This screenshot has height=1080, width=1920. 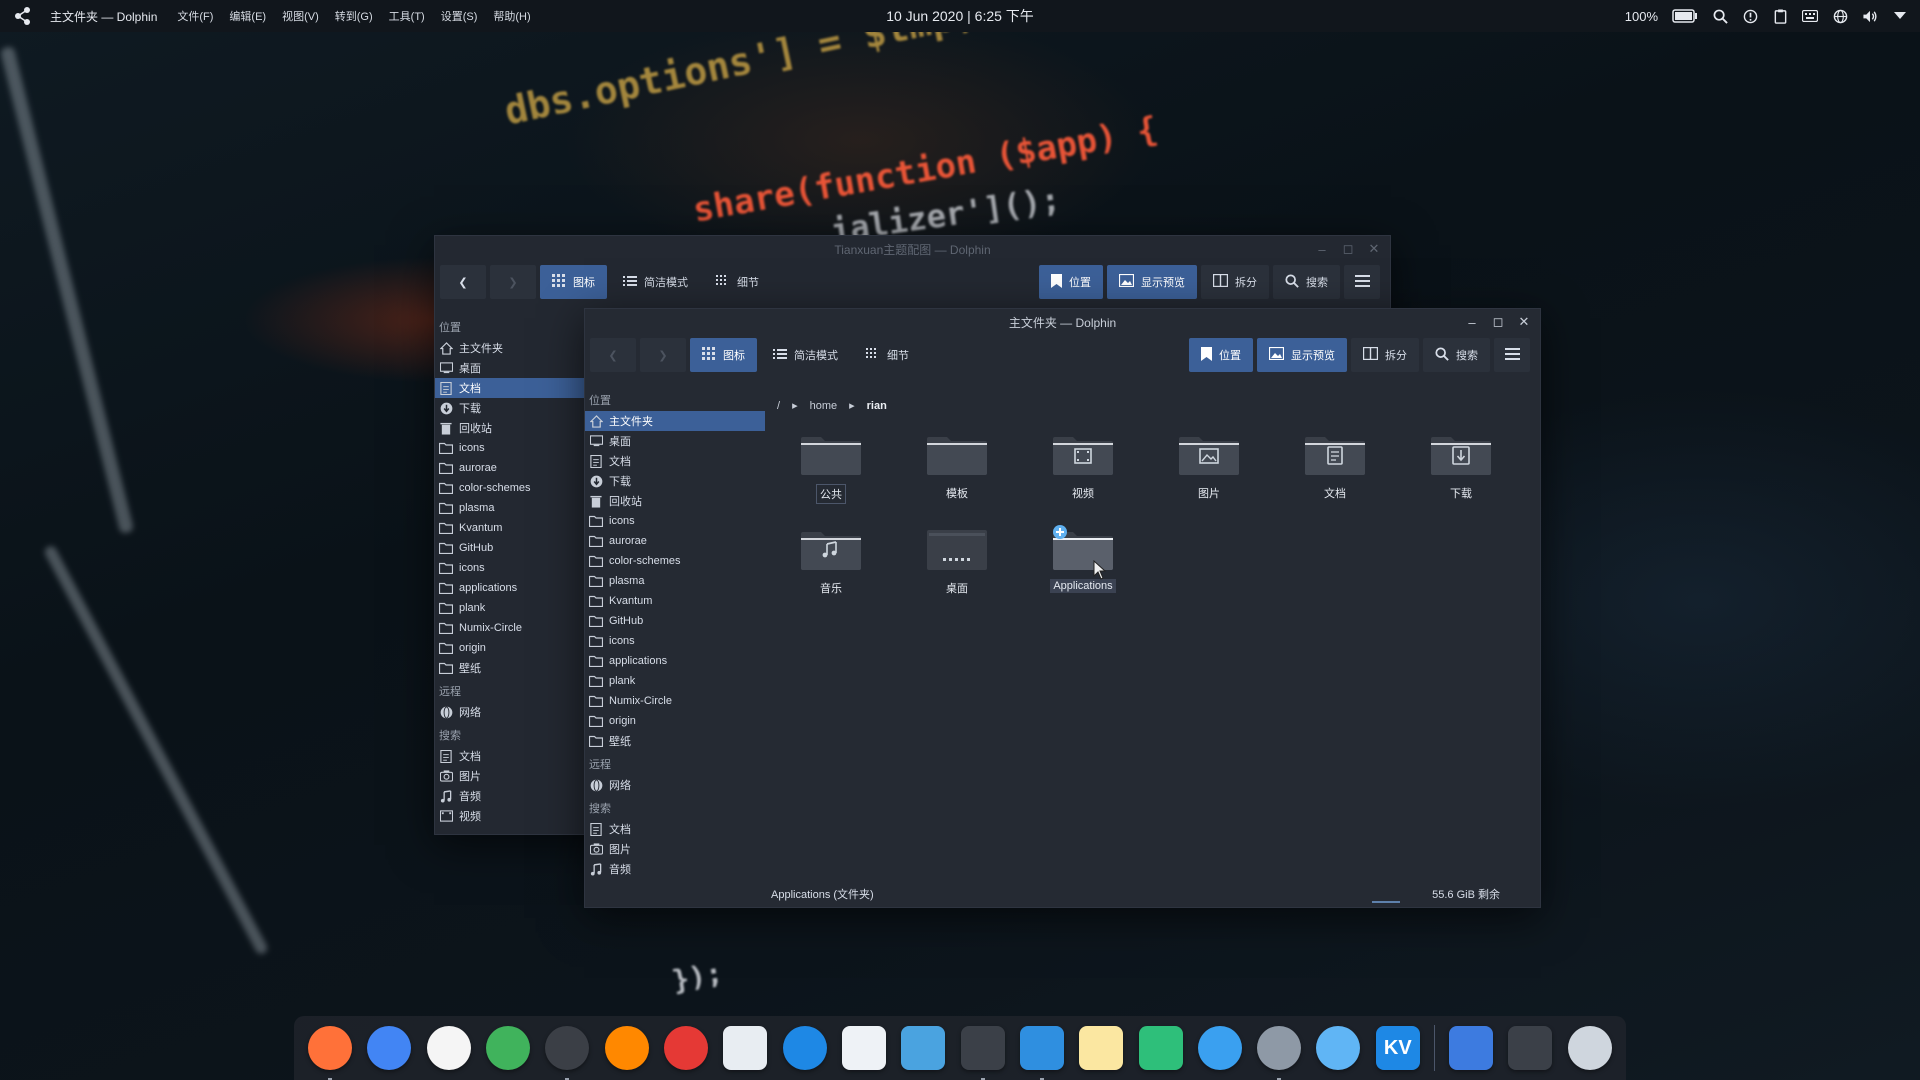 I want to click on menu-item: 帮助(H), so click(x=511, y=16).